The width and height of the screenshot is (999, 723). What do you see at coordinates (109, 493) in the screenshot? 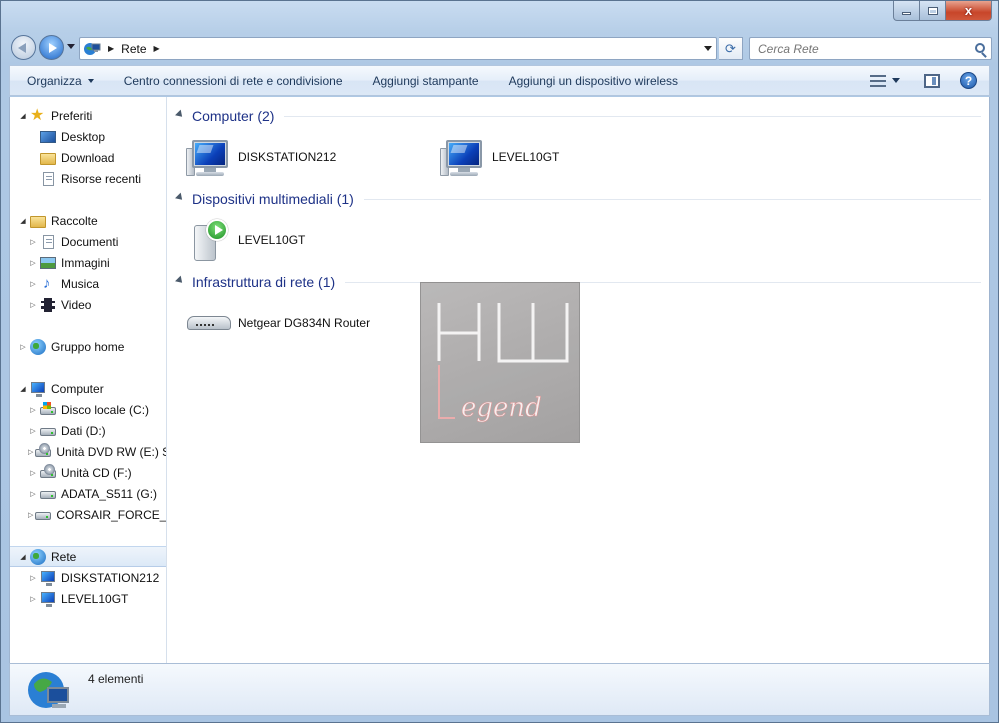
I see `tree-label: ADATA_S511 (G:)` at bounding box center [109, 493].